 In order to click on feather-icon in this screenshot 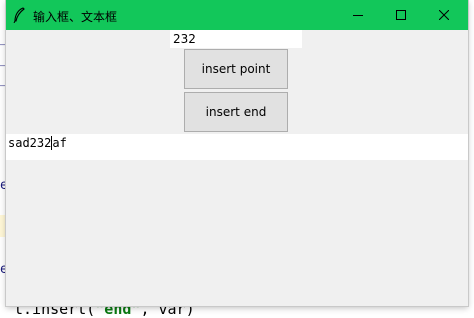, I will do `click(19, 15)`.